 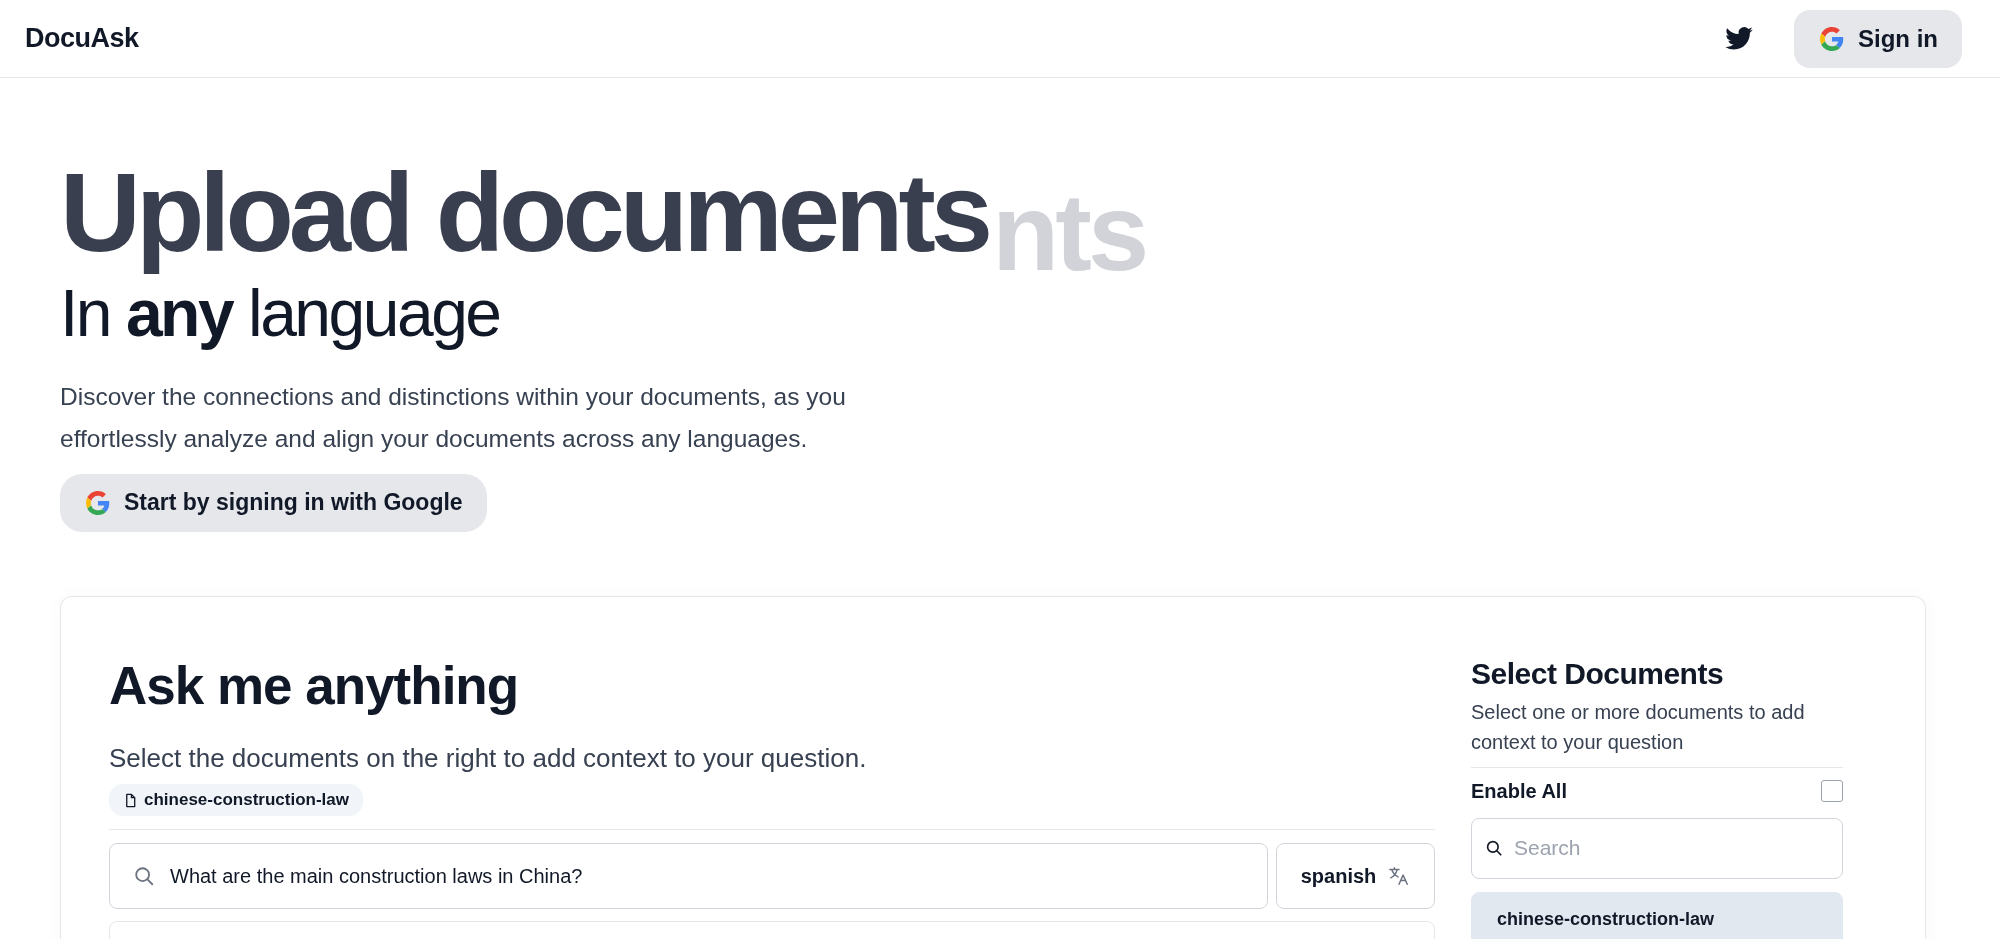 What do you see at coordinates (1598, 673) in the screenshot?
I see `documents-title: Select Documents` at bounding box center [1598, 673].